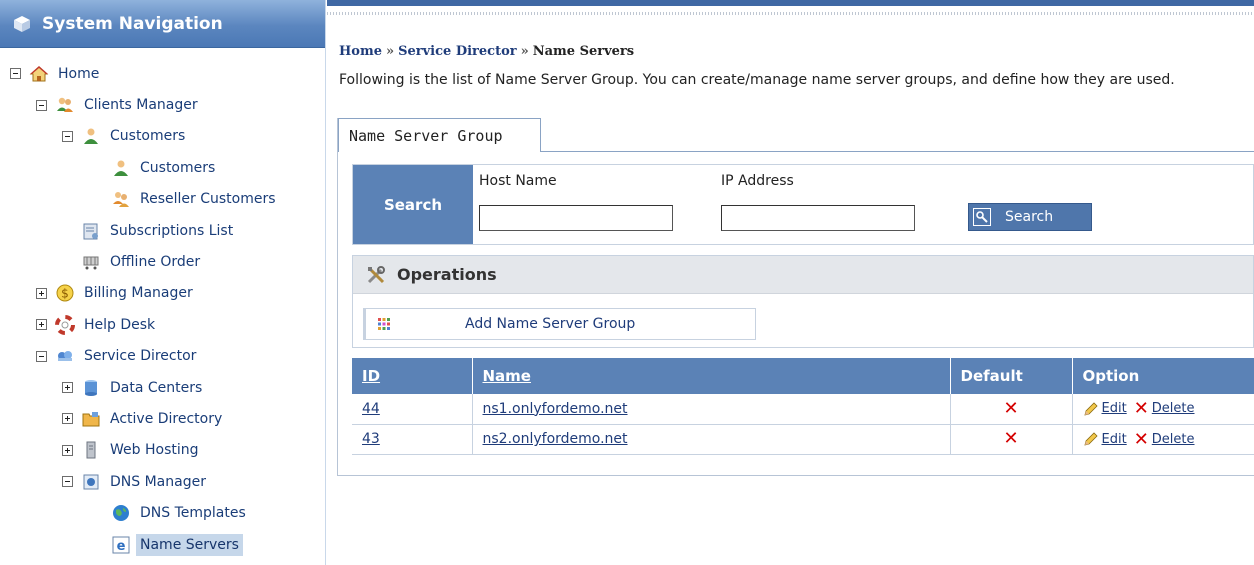 The image size is (1254, 565). What do you see at coordinates (790, 3) in the screenshot?
I see `top-bar` at bounding box center [790, 3].